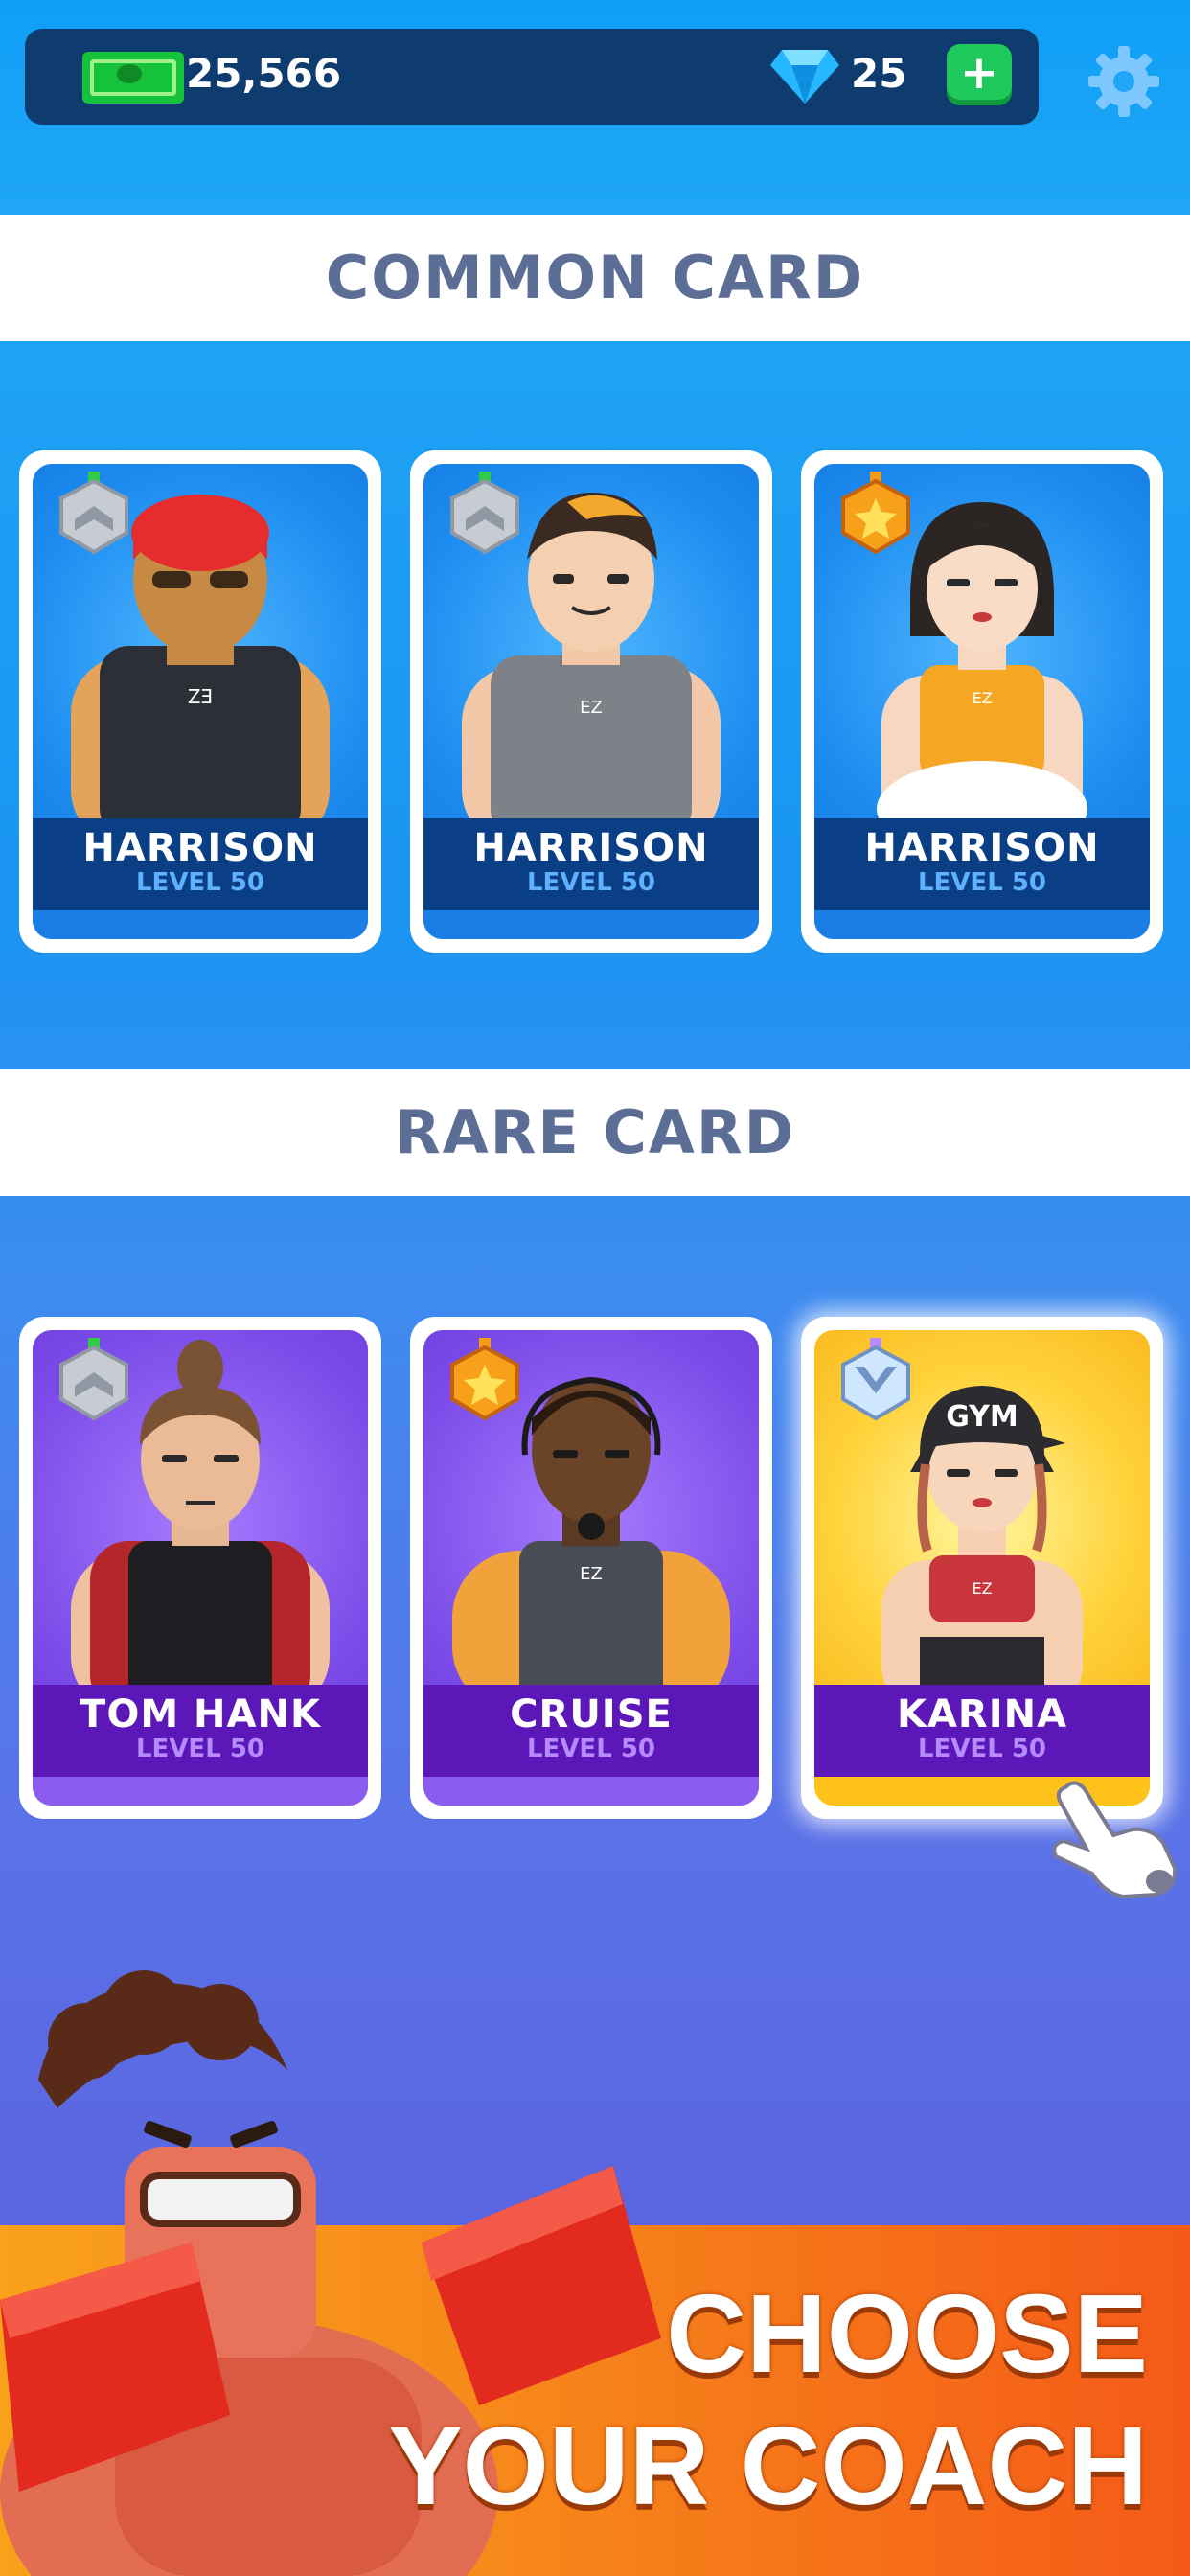 The image size is (1190, 2576). I want to click on common-card-3: EZ HARRISON LEVEL 50, so click(982, 701).